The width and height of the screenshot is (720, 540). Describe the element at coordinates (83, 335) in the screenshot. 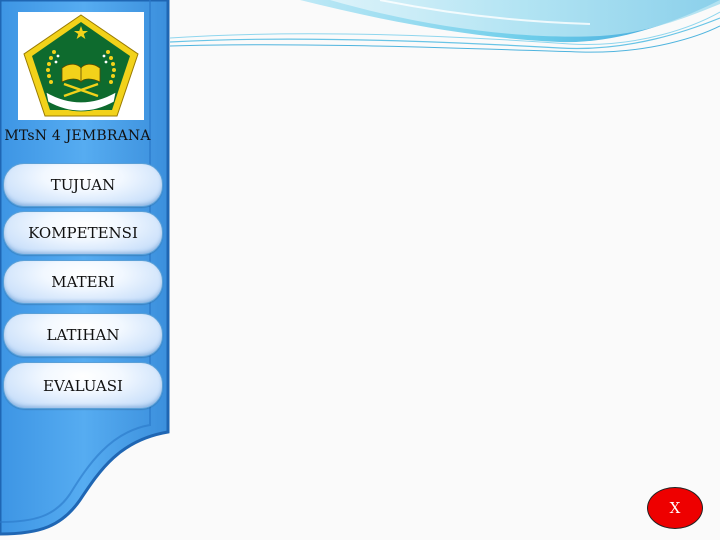

I see `menu-button-latihan: LATIHAN` at that location.